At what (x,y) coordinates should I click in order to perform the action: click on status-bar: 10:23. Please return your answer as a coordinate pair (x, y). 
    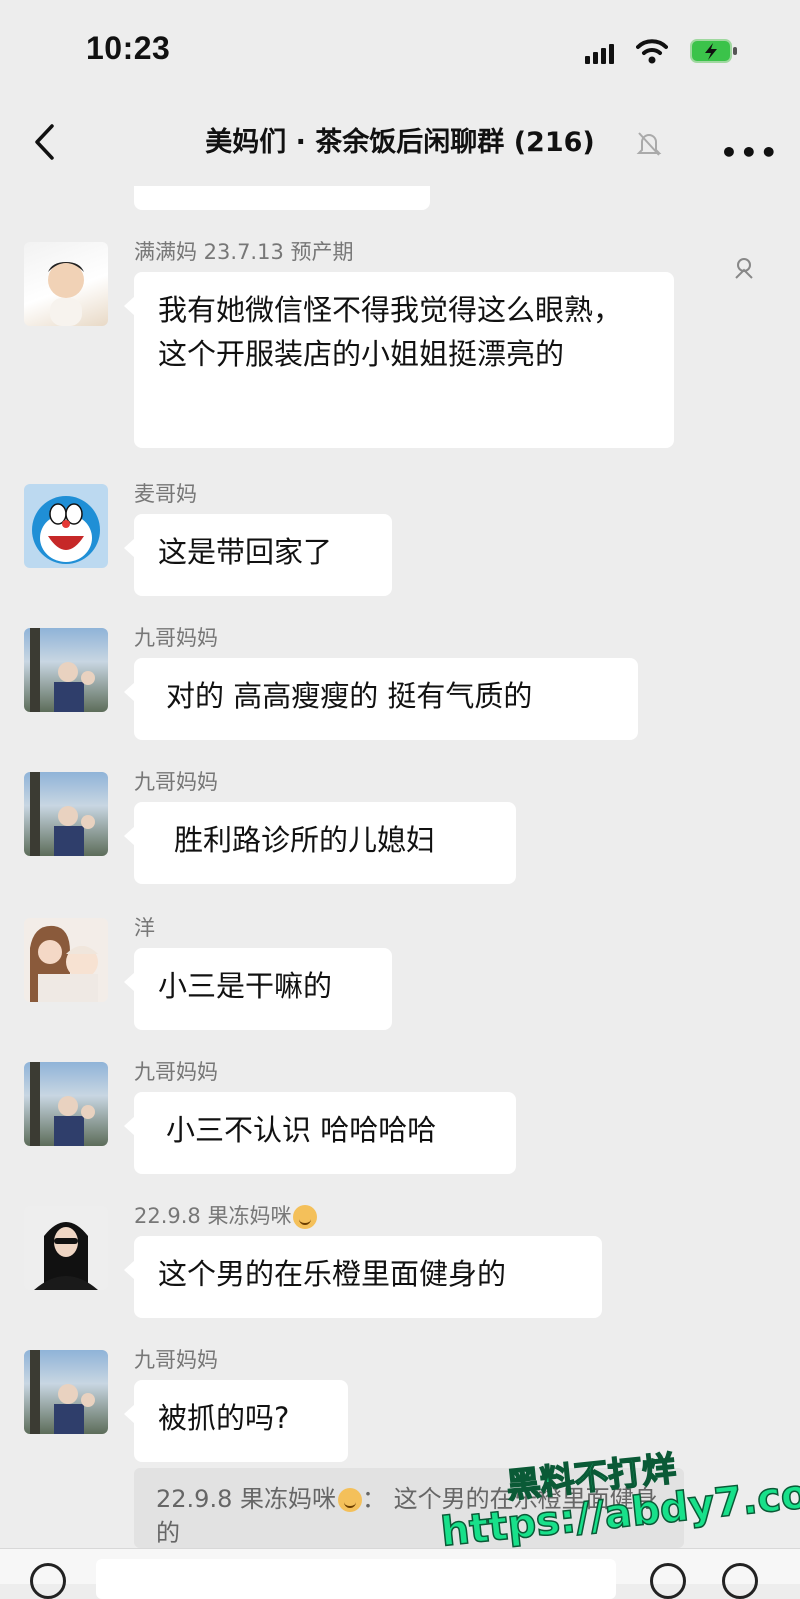
    Looking at the image, I should click on (400, 50).